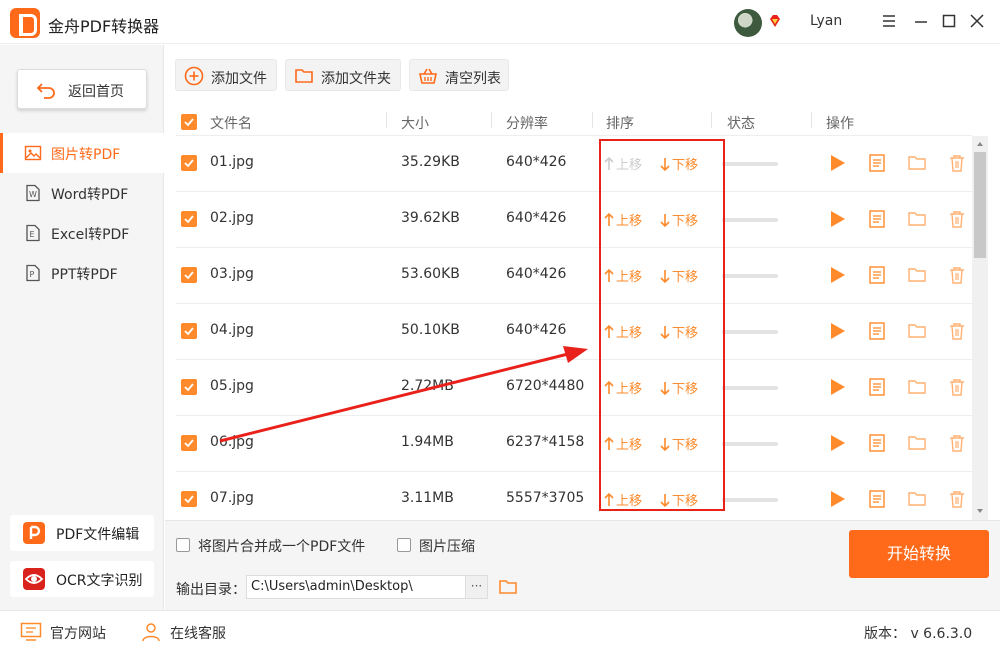  What do you see at coordinates (889, 21) in the screenshot?
I see `menu-icon` at bounding box center [889, 21].